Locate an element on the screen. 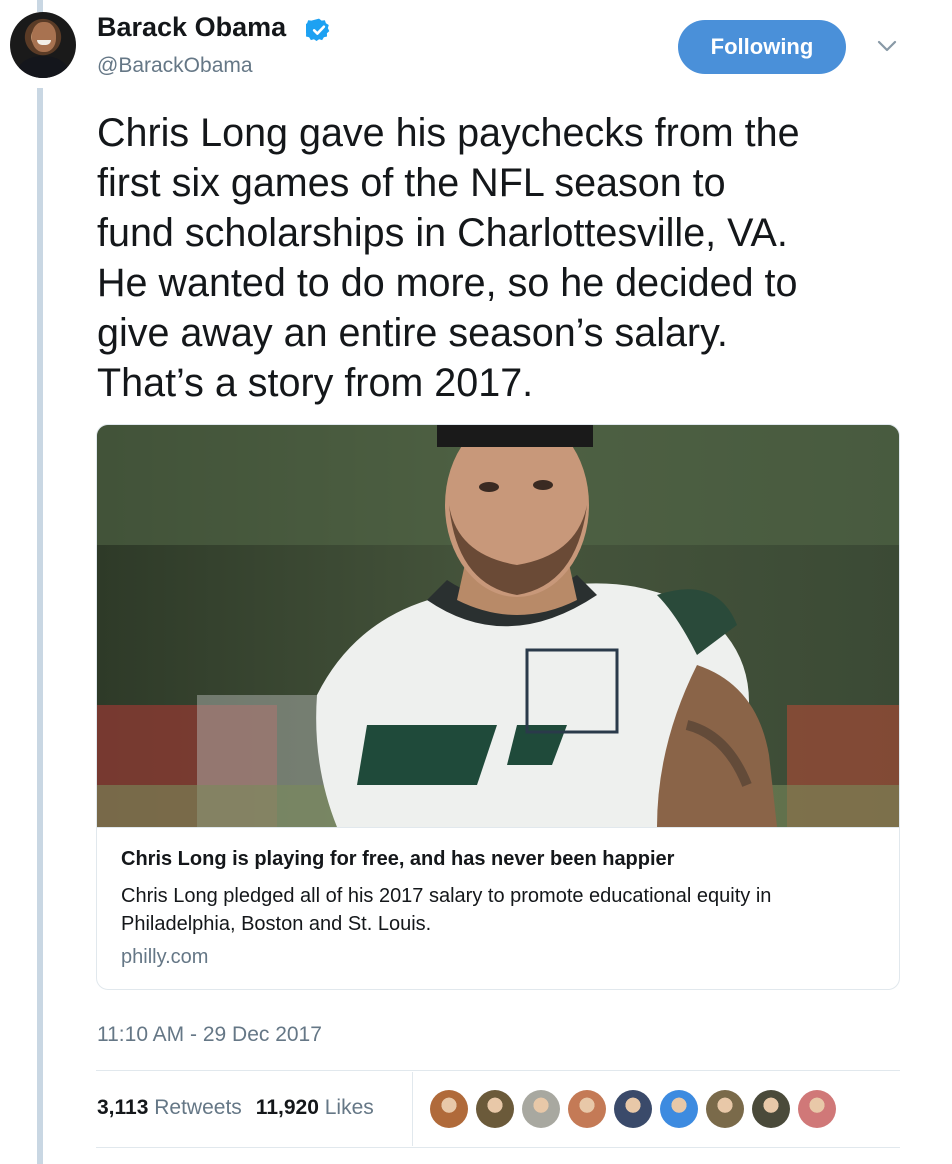 This screenshot has height=1164, width=952. likes-stat: 11,920 Likes is located at coordinates (315, 1108).